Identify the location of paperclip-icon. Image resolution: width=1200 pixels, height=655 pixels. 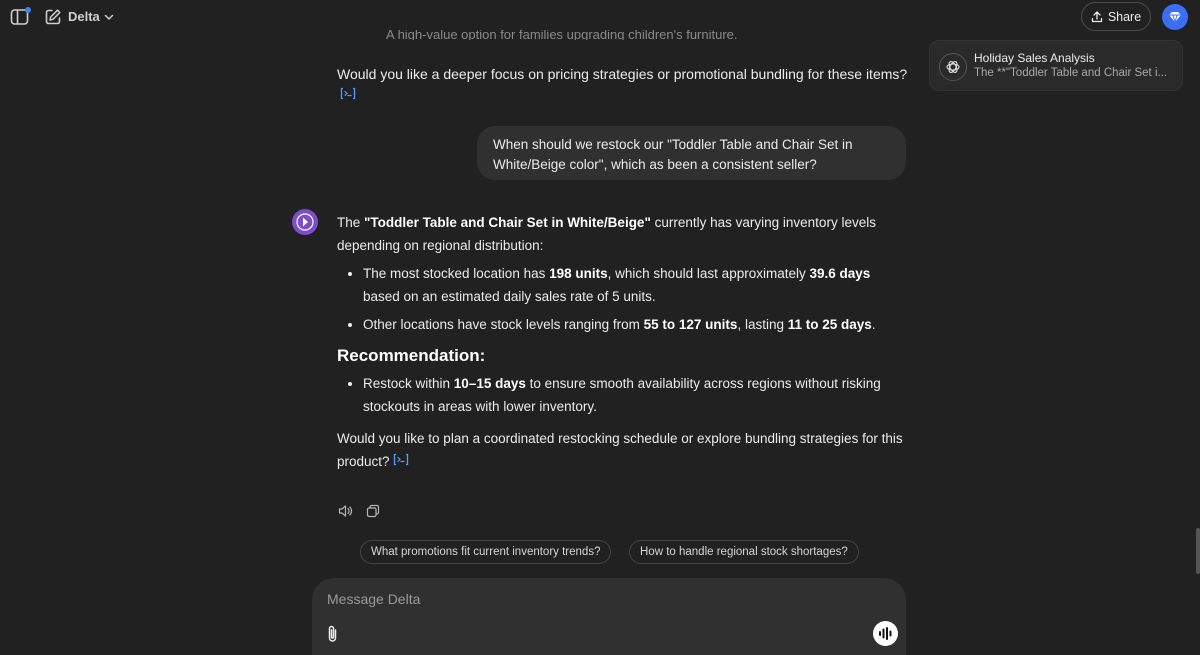
(332, 633).